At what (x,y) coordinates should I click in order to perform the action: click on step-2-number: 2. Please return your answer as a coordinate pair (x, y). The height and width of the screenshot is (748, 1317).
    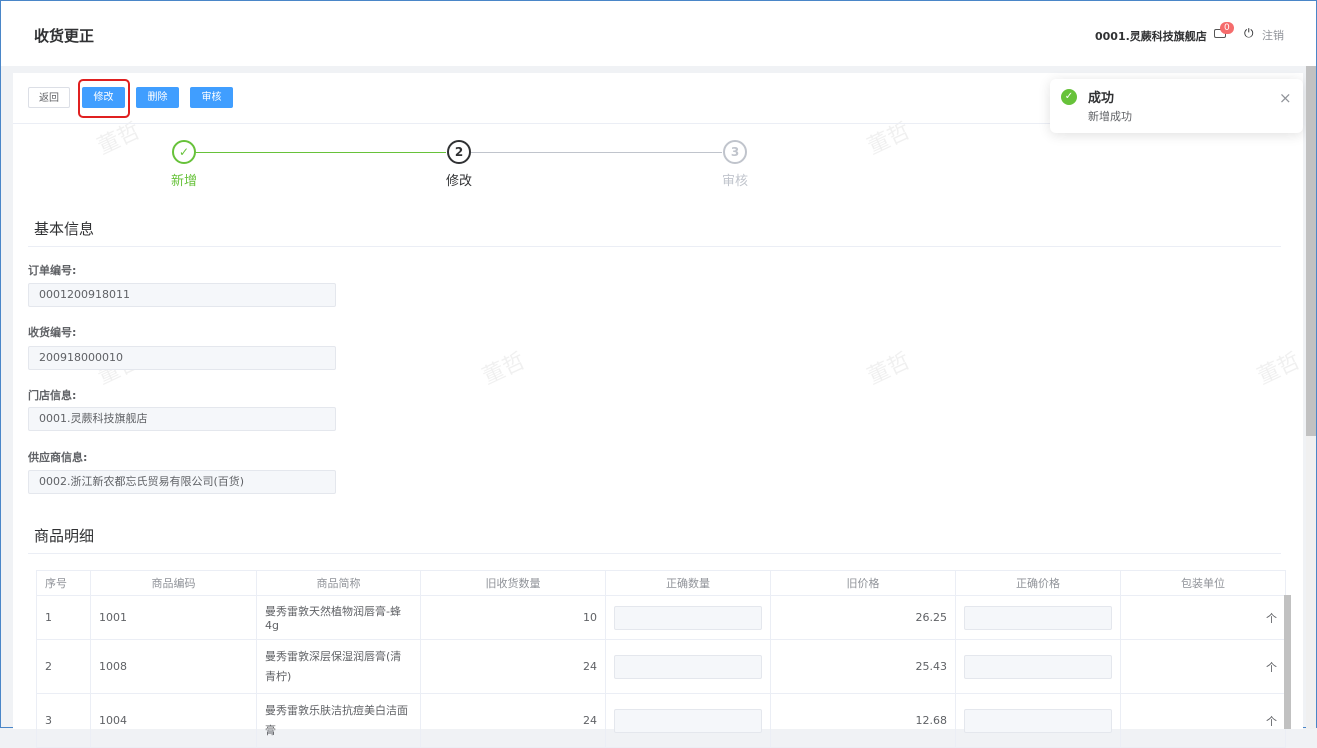
    Looking at the image, I should click on (459, 152).